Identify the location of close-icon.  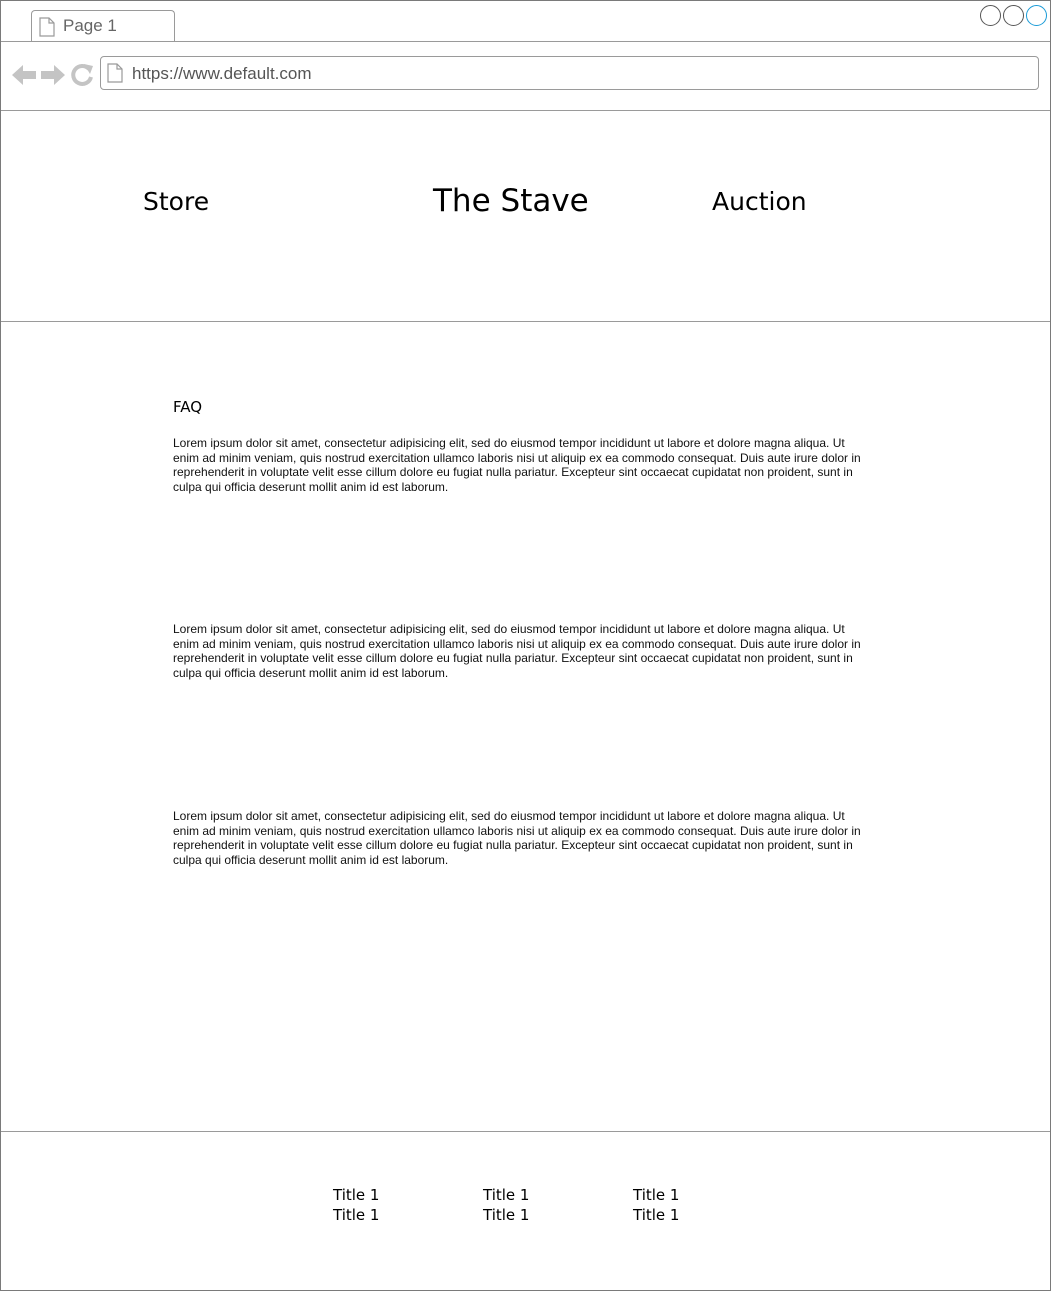
(1036, 15).